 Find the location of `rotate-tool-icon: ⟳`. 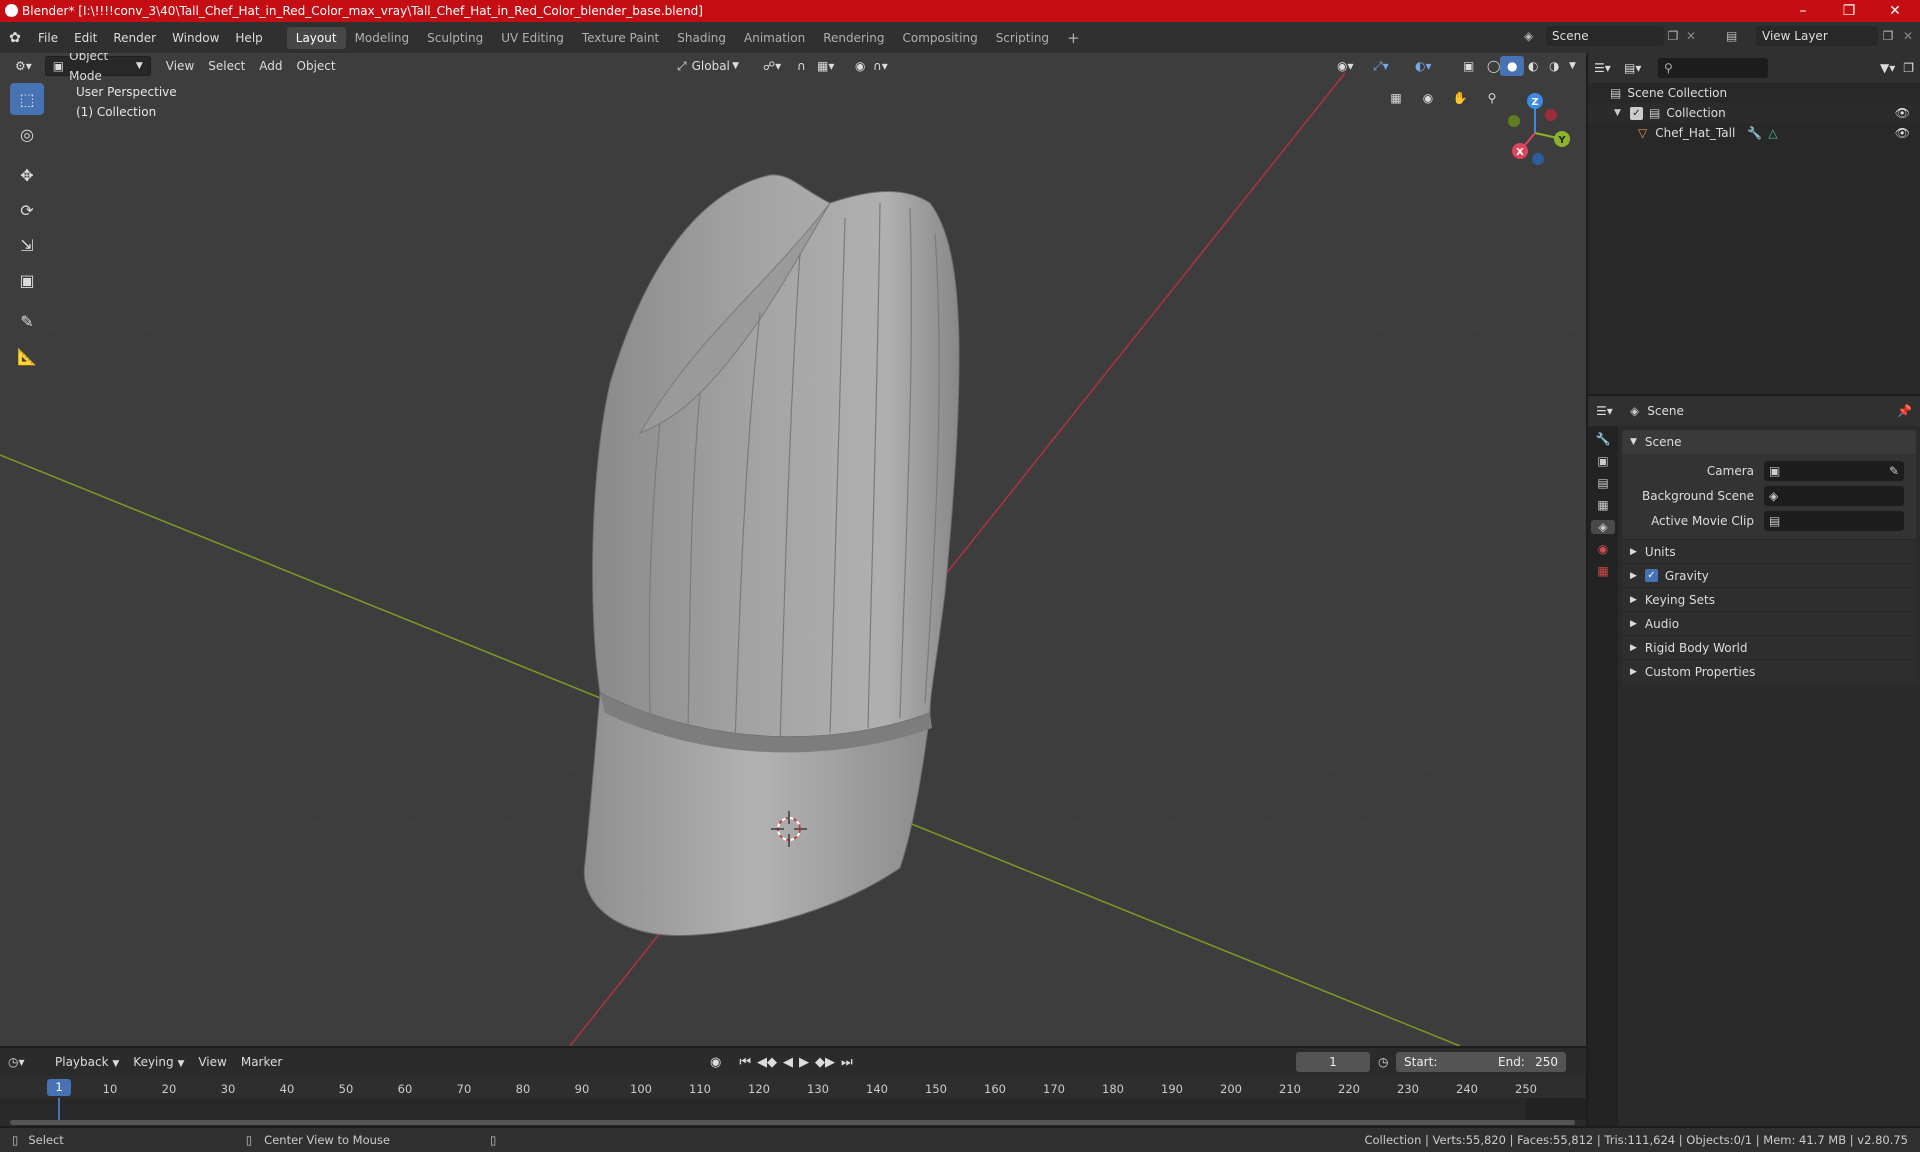

rotate-tool-icon: ⟳ is located at coordinates (27, 210).